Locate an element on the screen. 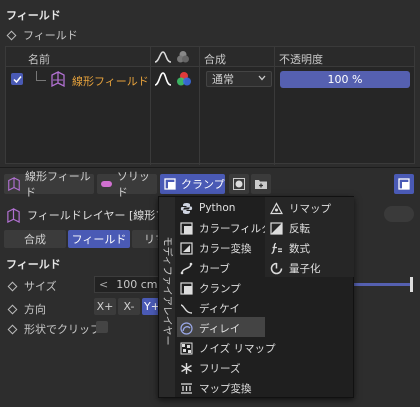 The height and width of the screenshot is (407, 420). tab-clamp: クランプ is located at coordinates (192, 184).